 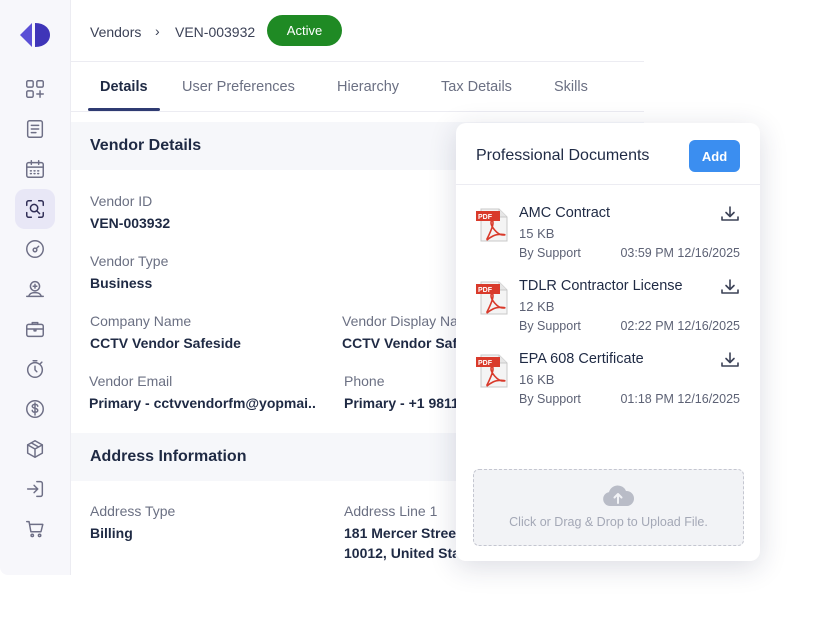 I want to click on box-icon, so click(x=35, y=449).